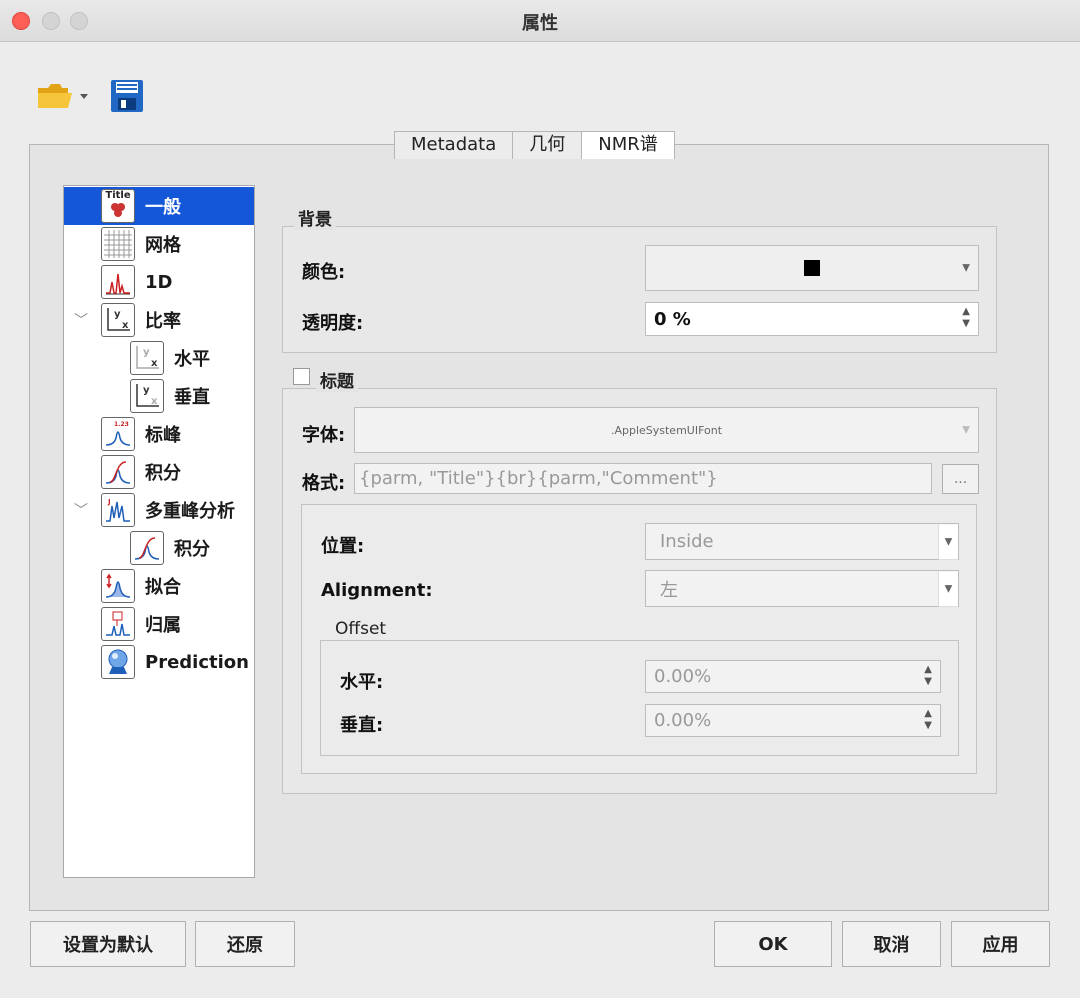 The image size is (1080, 998). I want to click on font-select: .AppleSystemUIFont ▼, so click(666, 430).